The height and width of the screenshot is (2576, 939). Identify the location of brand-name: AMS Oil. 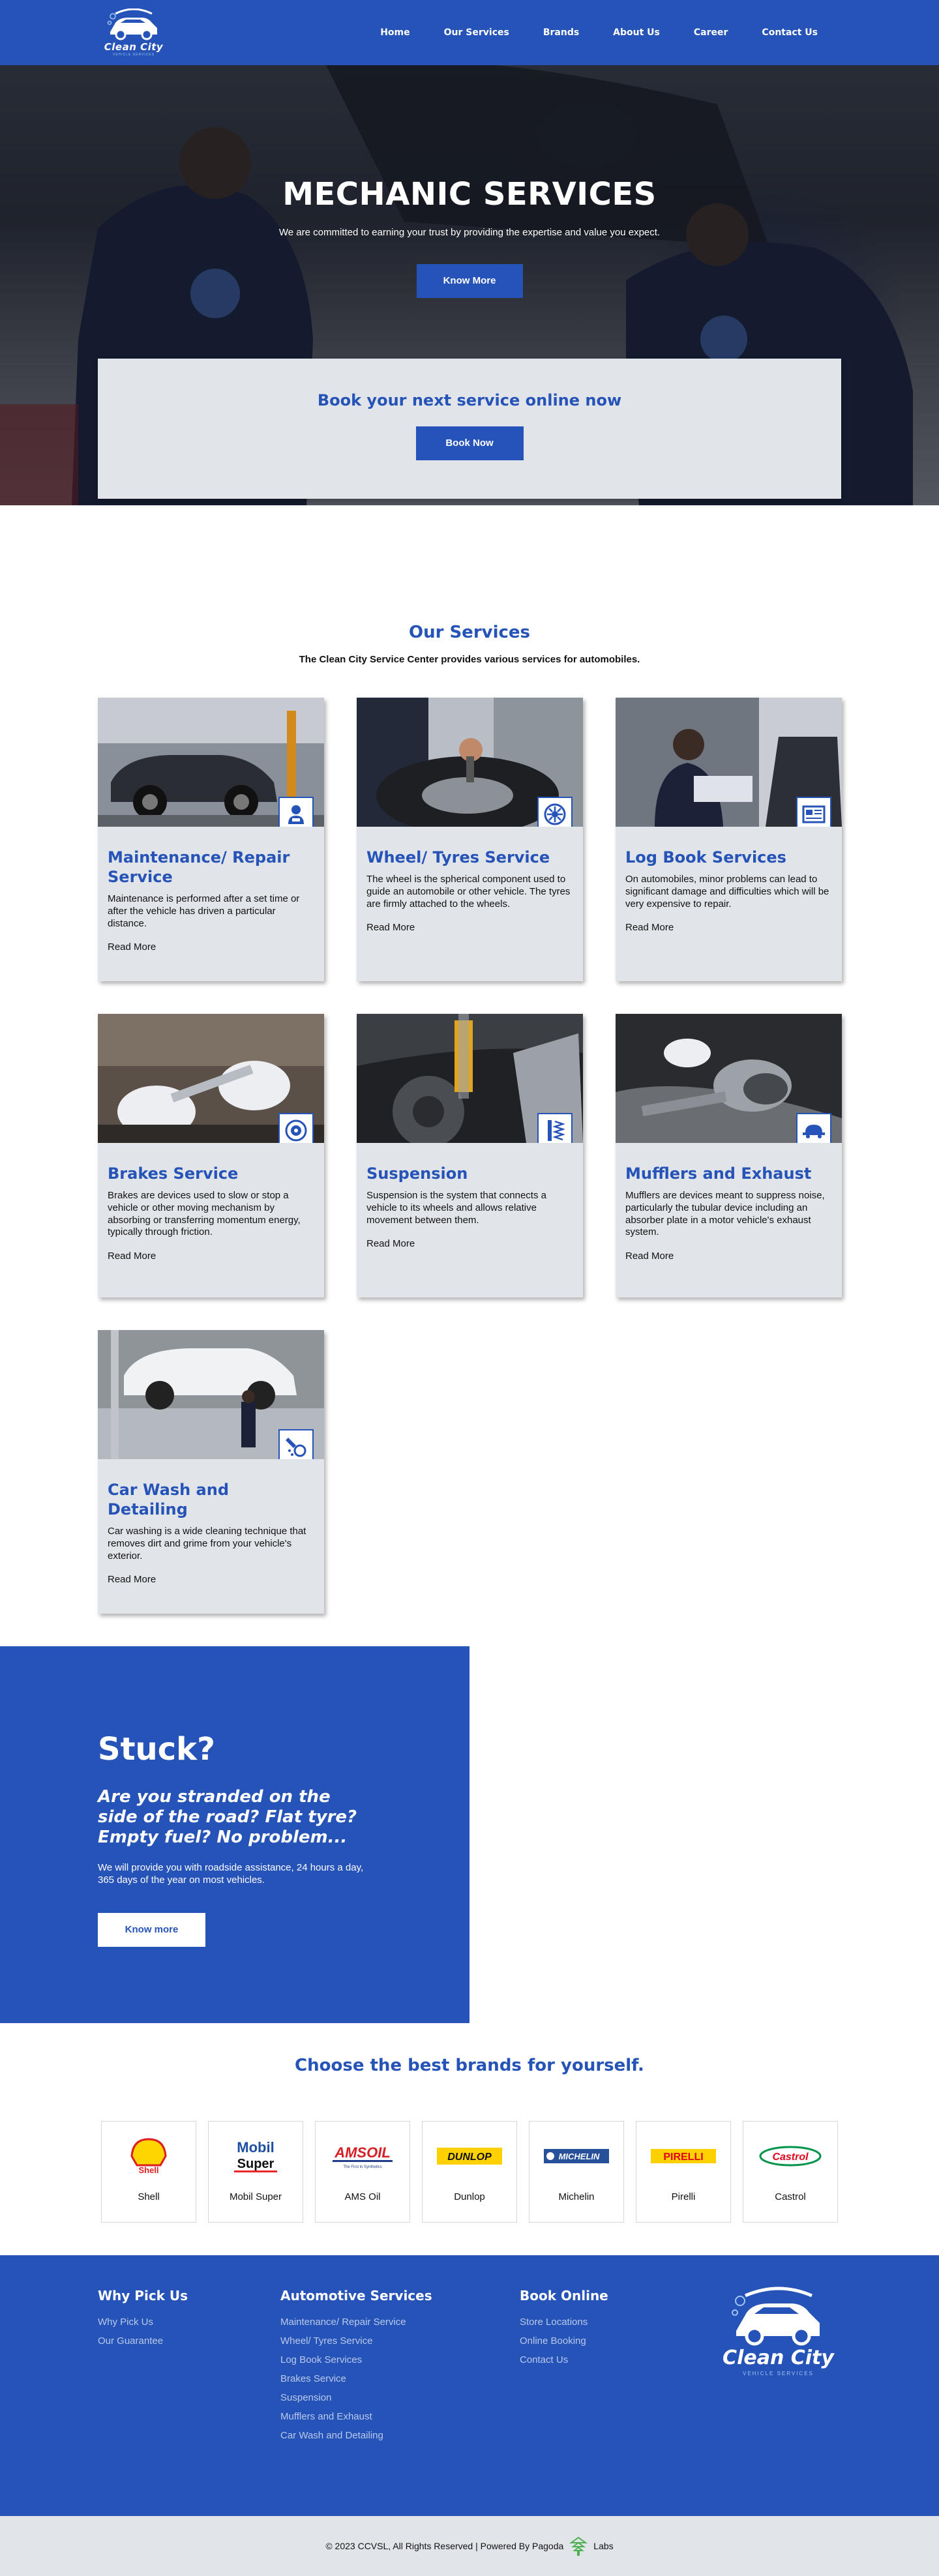
(362, 2196).